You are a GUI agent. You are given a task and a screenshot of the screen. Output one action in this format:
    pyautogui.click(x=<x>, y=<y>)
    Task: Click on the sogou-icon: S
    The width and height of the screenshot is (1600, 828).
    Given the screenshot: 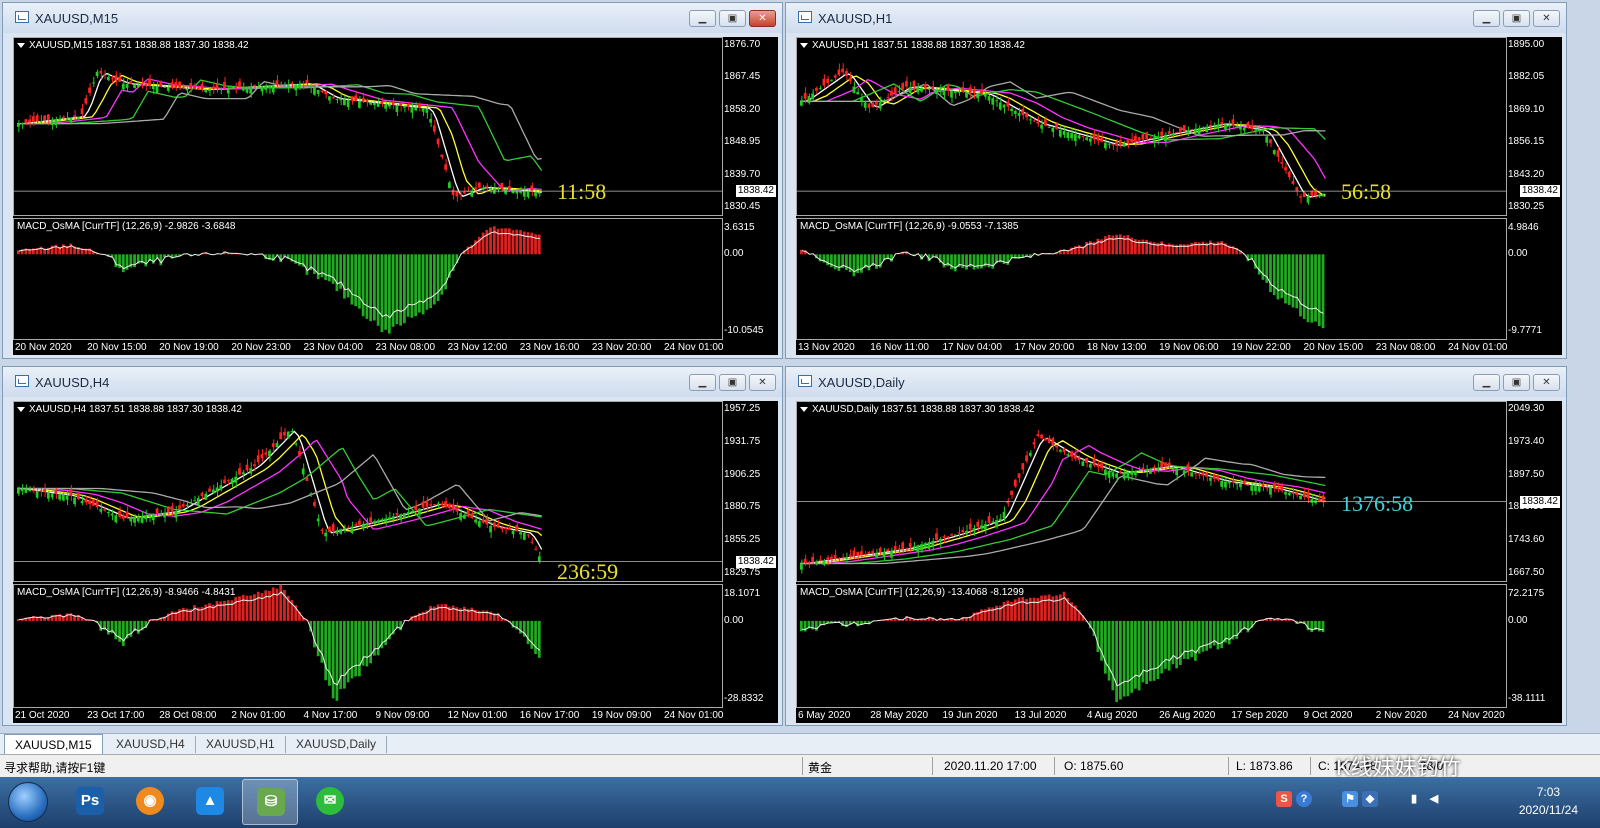 What is the action you would take?
    pyautogui.click(x=1284, y=799)
    